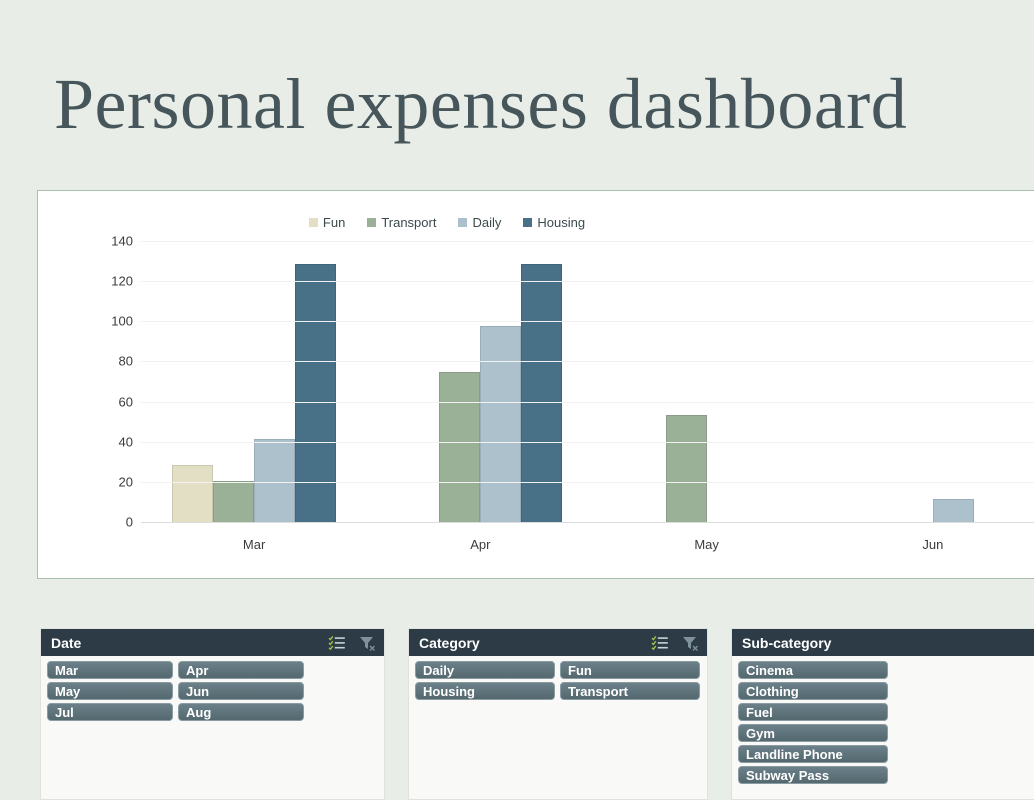  I want to click on slicer-item: Clothing, so click(813, 691).